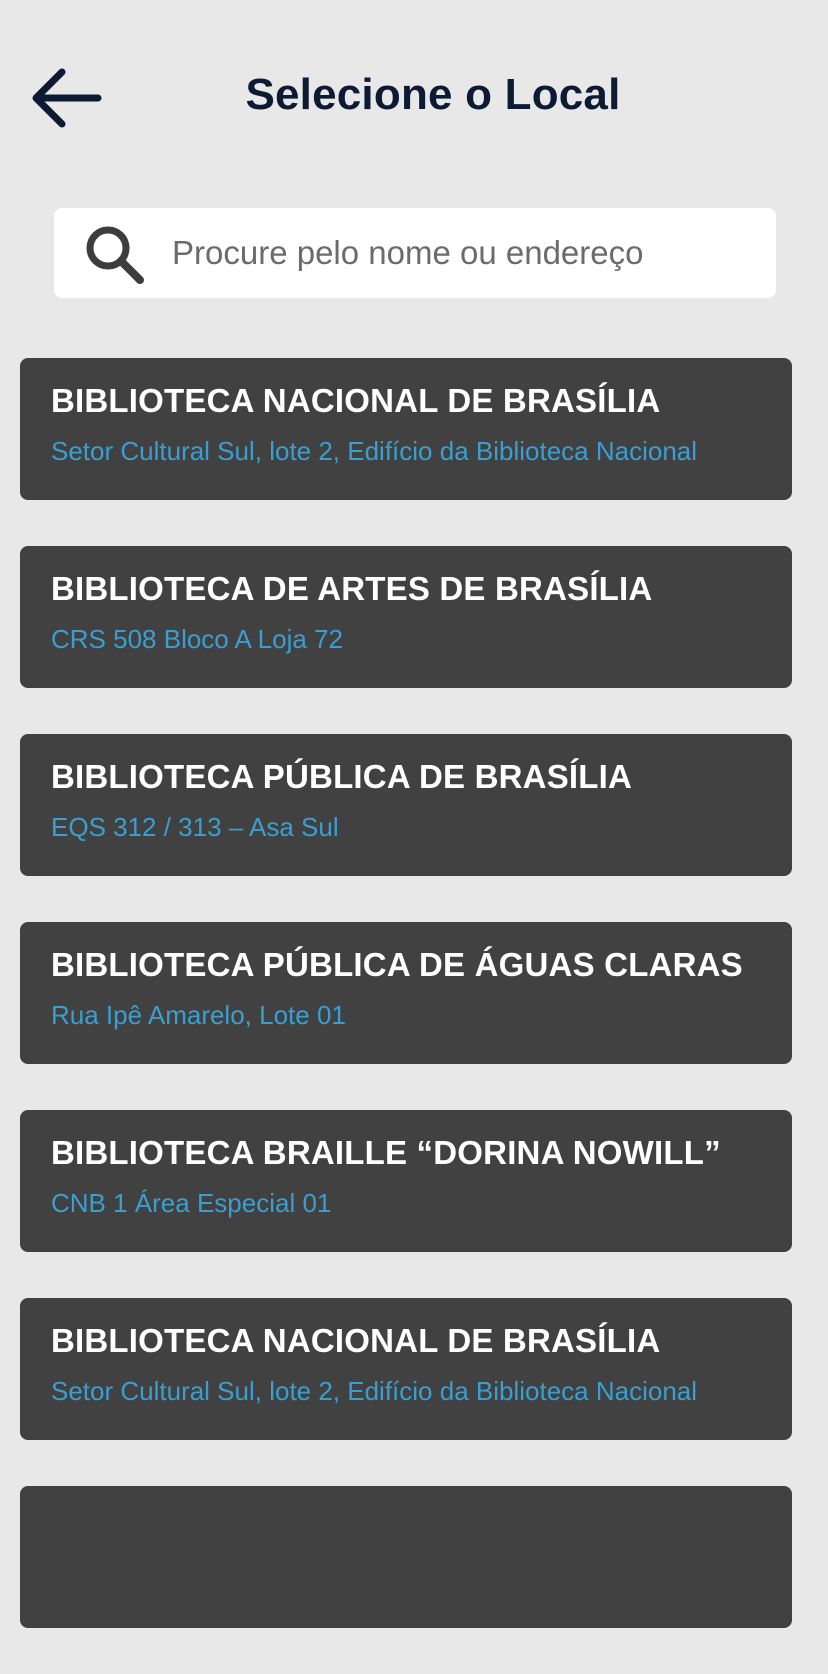 The image size is (828, 1674). I want to click on search-bar, so click(415, 253).